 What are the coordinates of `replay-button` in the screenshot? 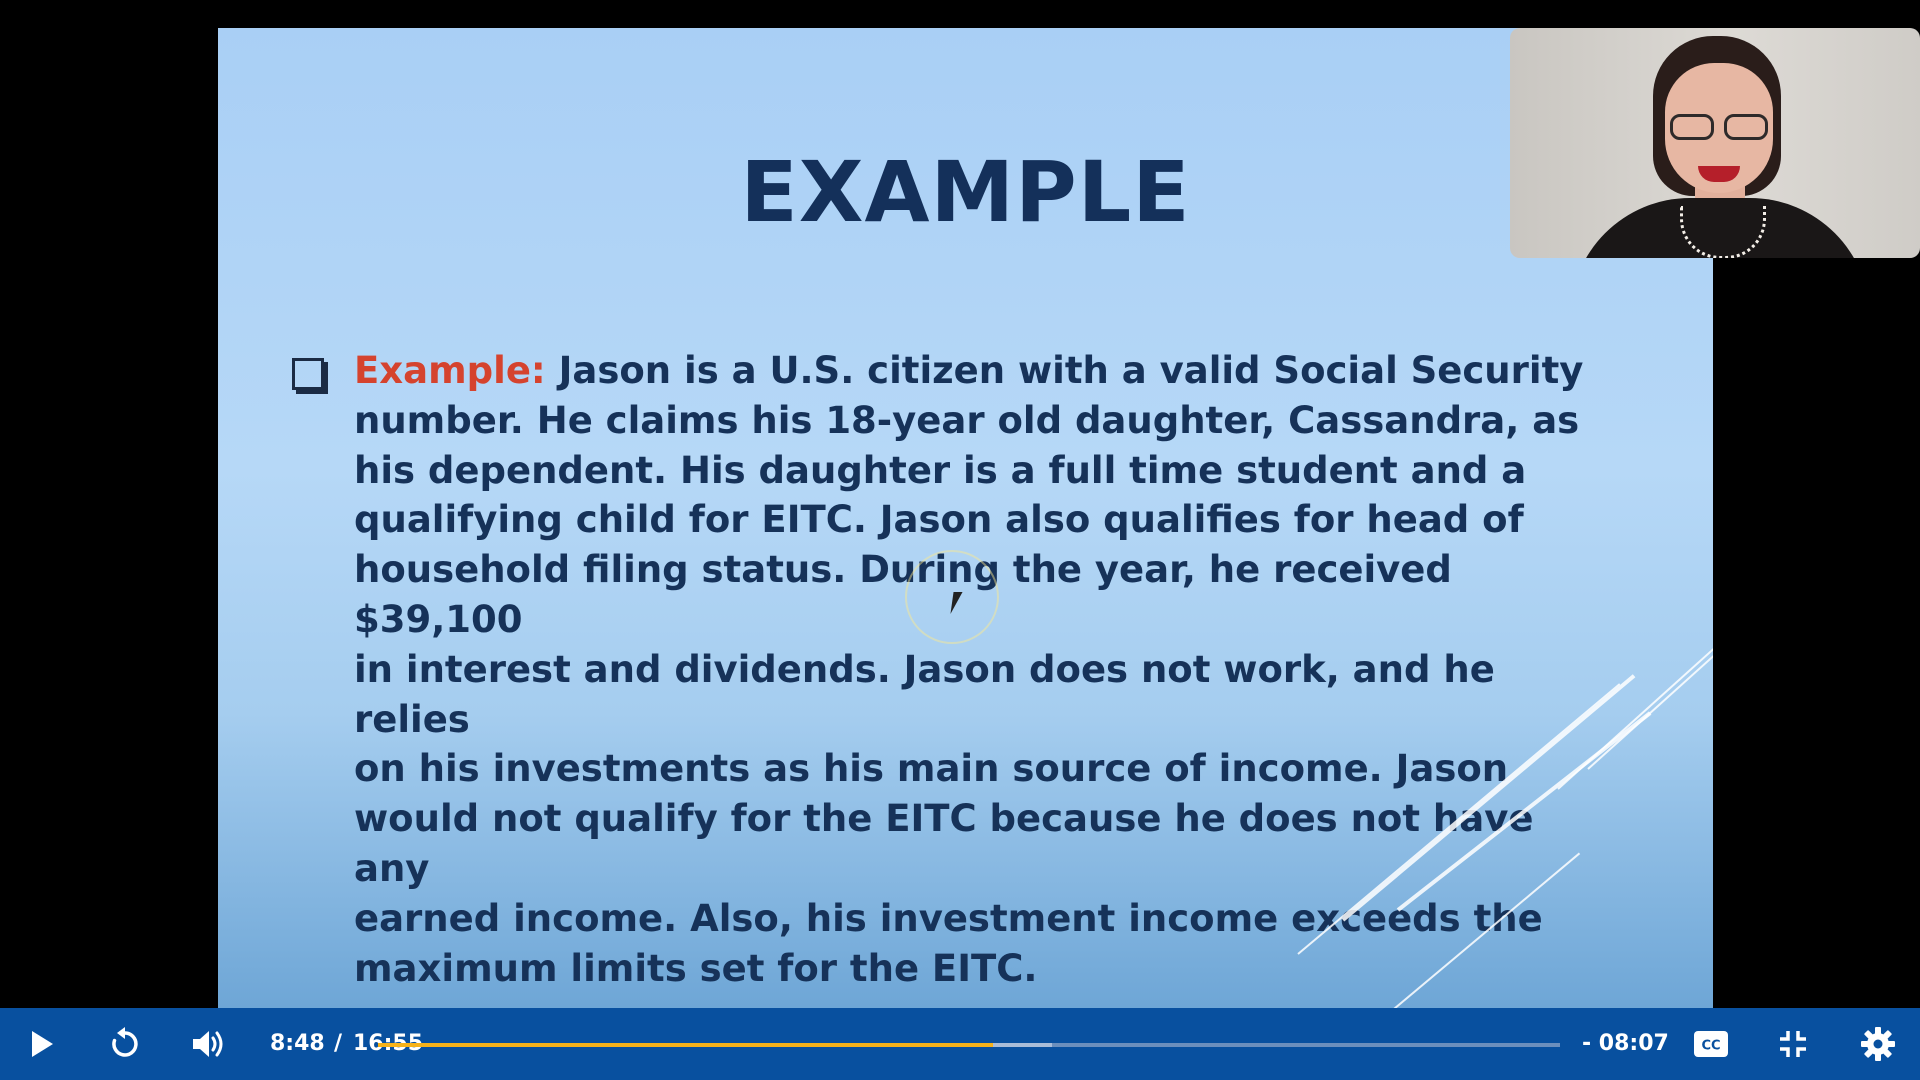 It's located at (125, 1044).